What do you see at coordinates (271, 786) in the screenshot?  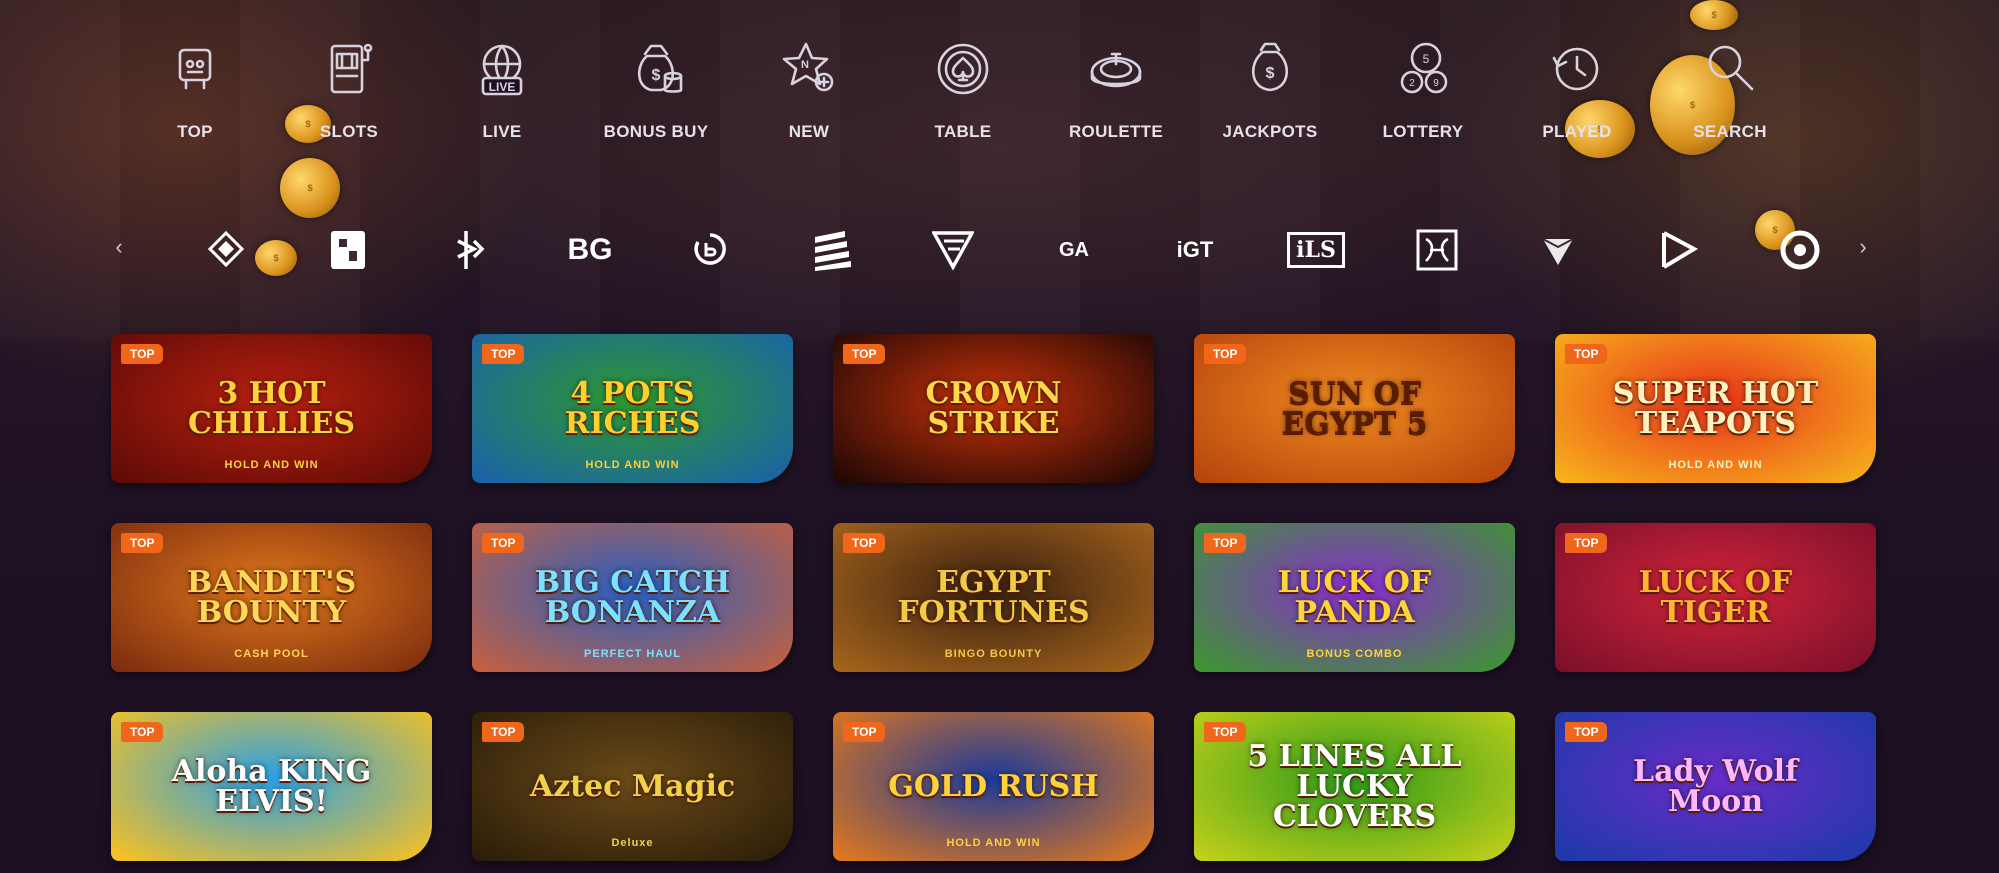 I see `game-card: TOP Aloha KING ELVIS!` at bounding box center [271, 786].